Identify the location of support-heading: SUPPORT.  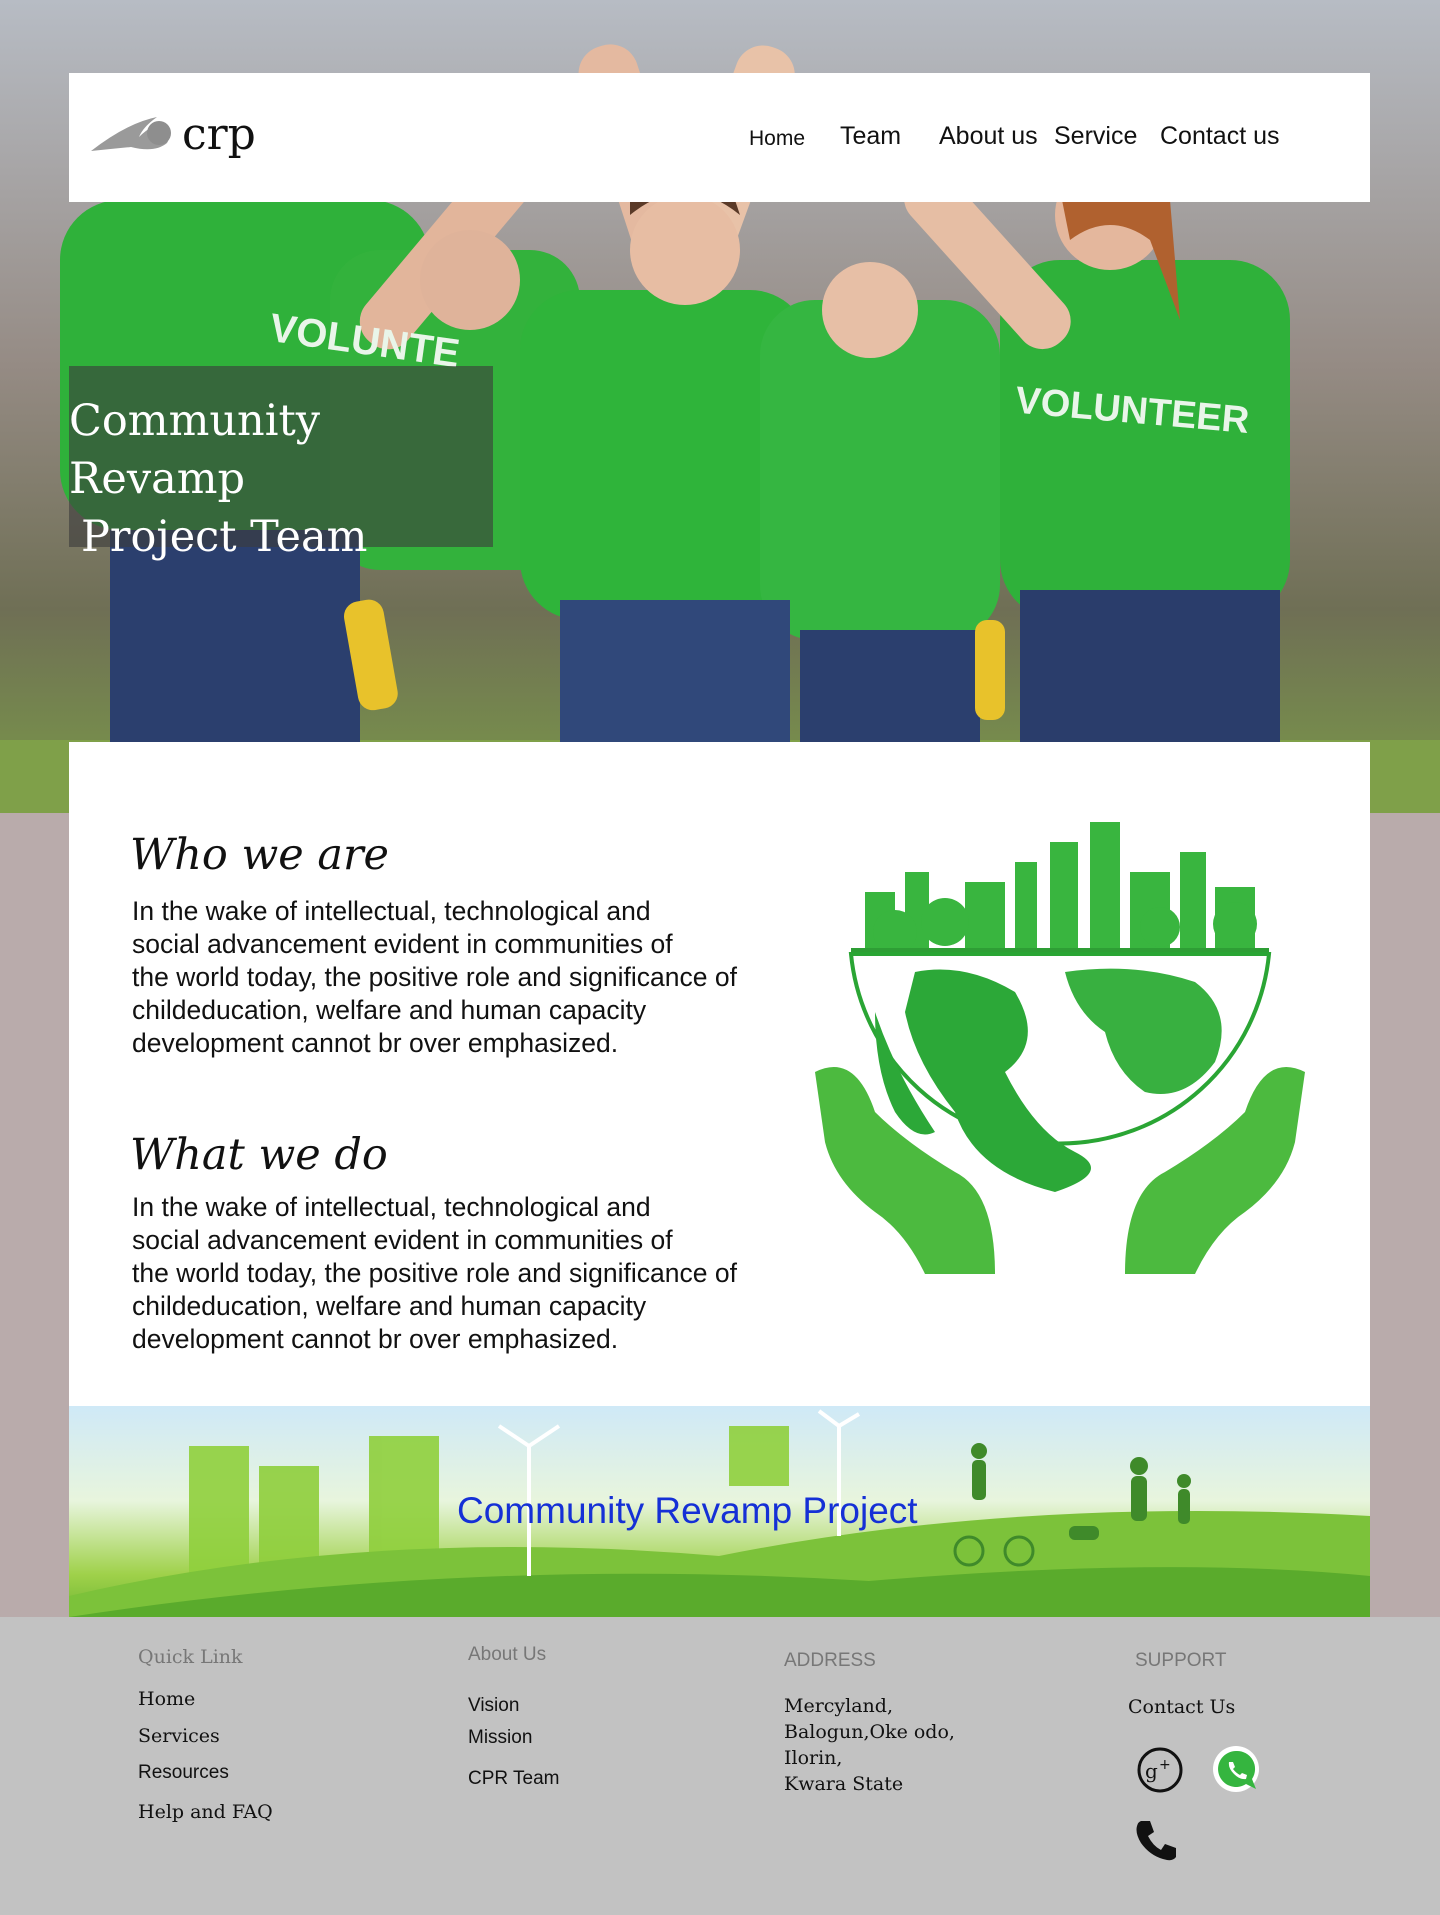
(1181, 1660).